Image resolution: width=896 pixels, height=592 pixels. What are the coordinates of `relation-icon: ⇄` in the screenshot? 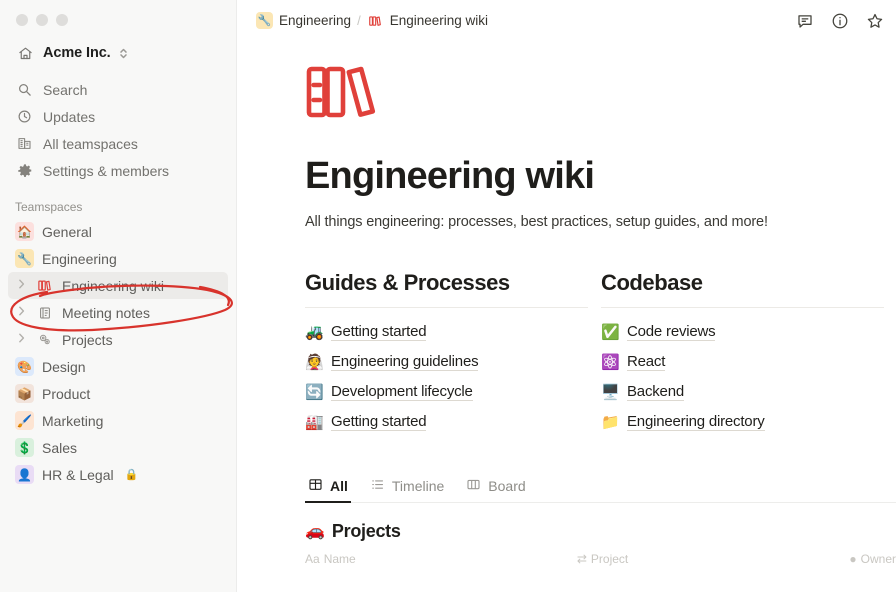 It's located at (581, 558).